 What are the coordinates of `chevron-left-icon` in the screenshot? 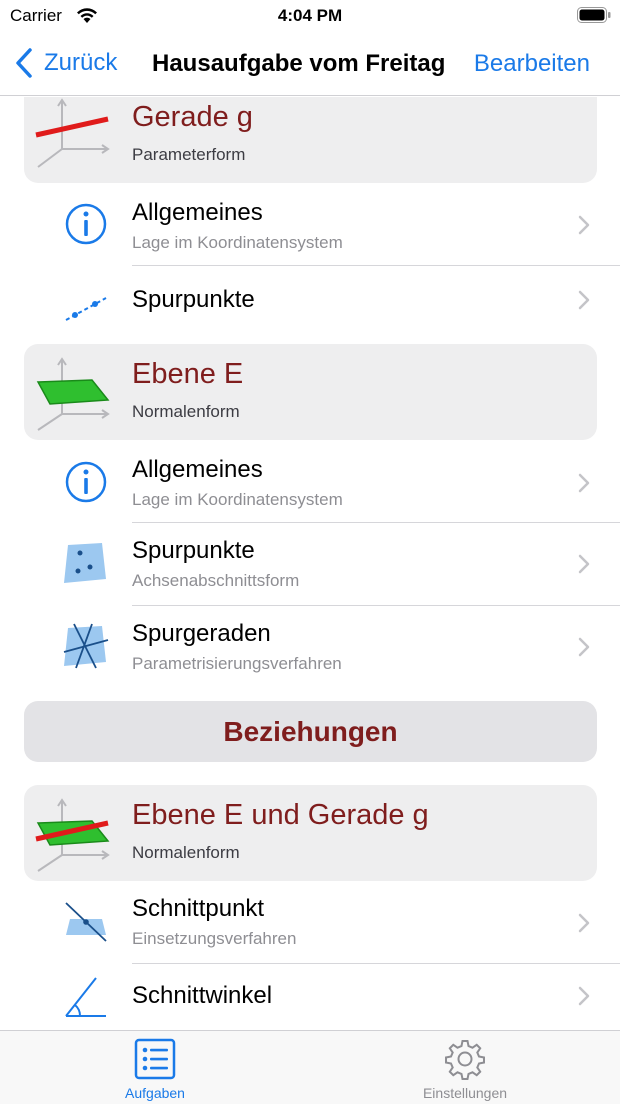 It's located at (24, 63).